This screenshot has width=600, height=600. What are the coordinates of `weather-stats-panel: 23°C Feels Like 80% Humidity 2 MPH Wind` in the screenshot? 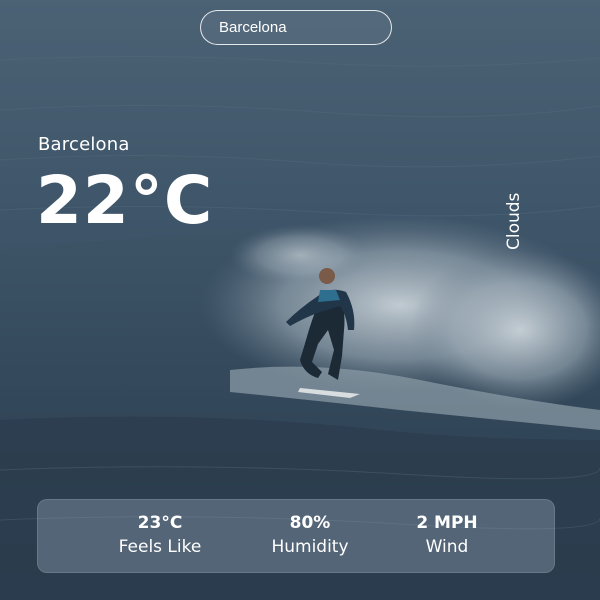 It's located at (296, 536).